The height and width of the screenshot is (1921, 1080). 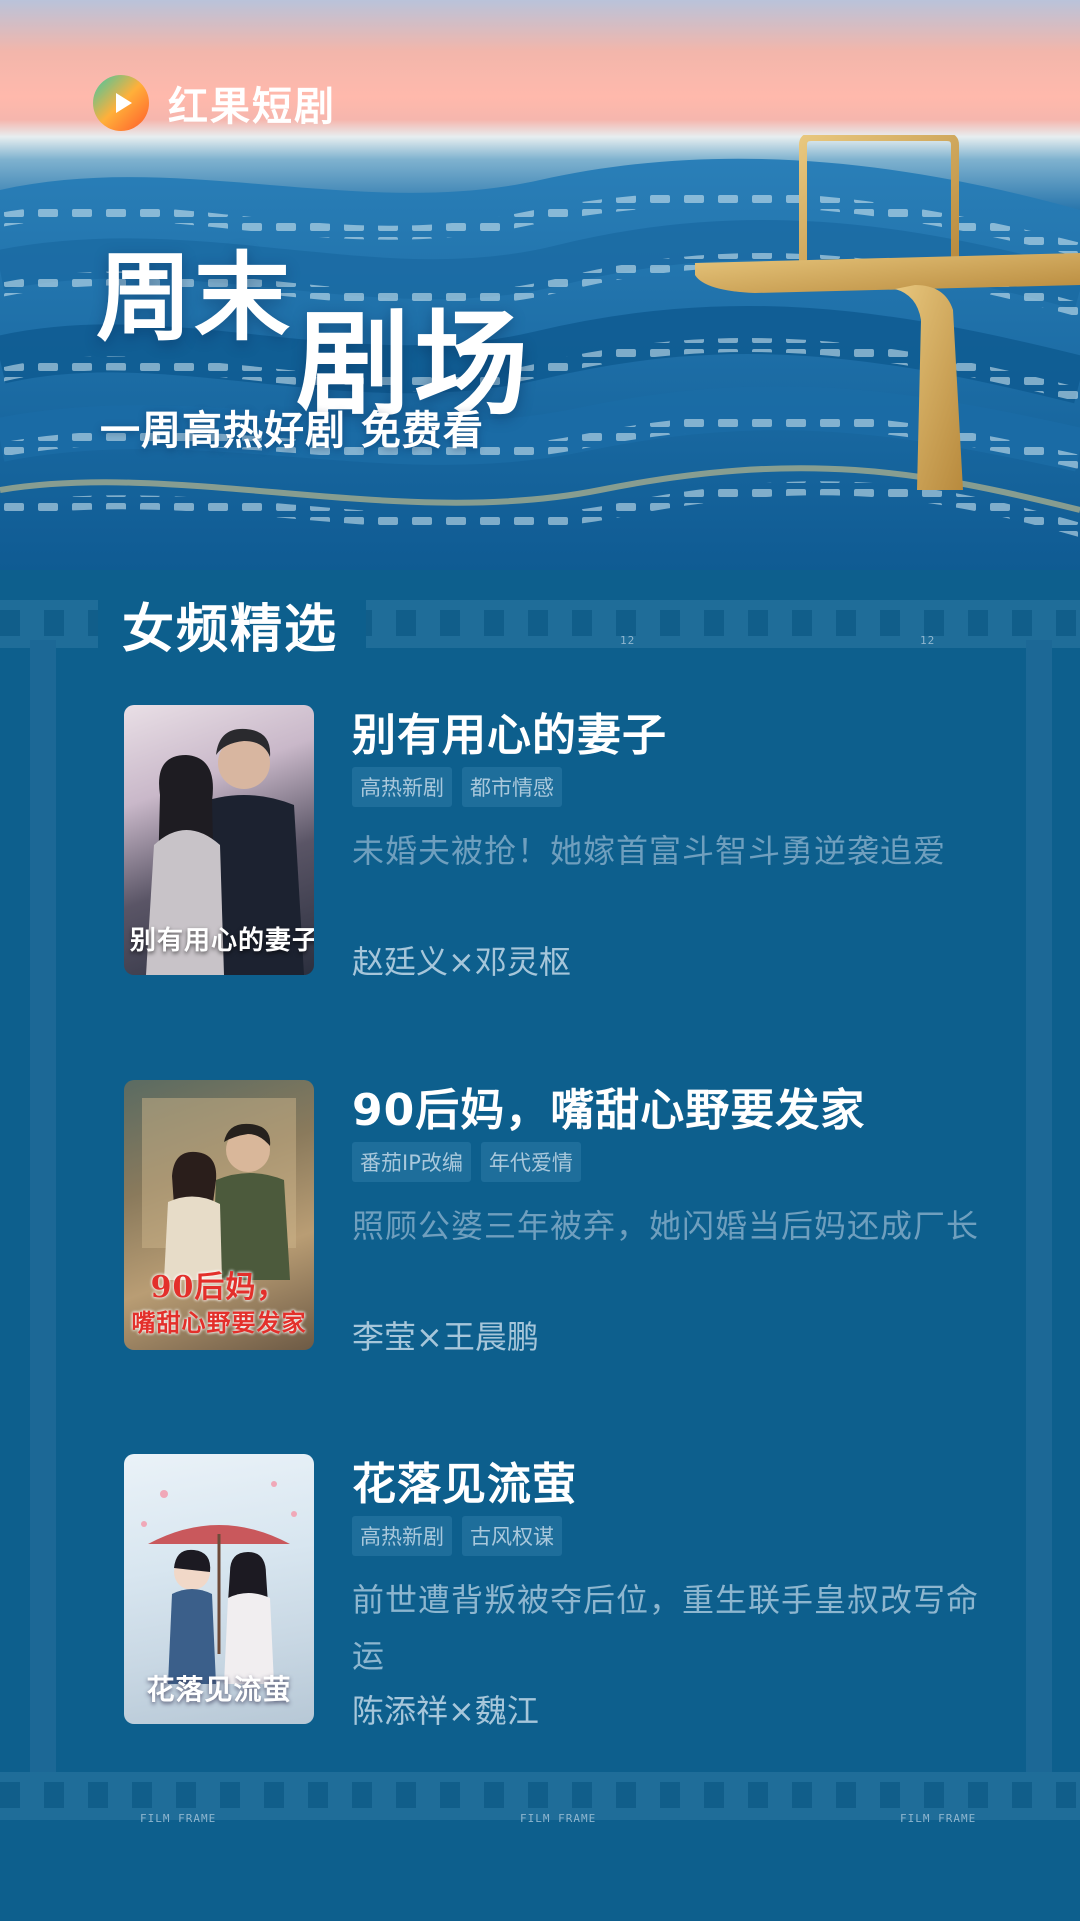 What do you see at coordinates (230, 629) in the screenshot?
I see `section-title: 女频精选` at bounding box center [230, 629].